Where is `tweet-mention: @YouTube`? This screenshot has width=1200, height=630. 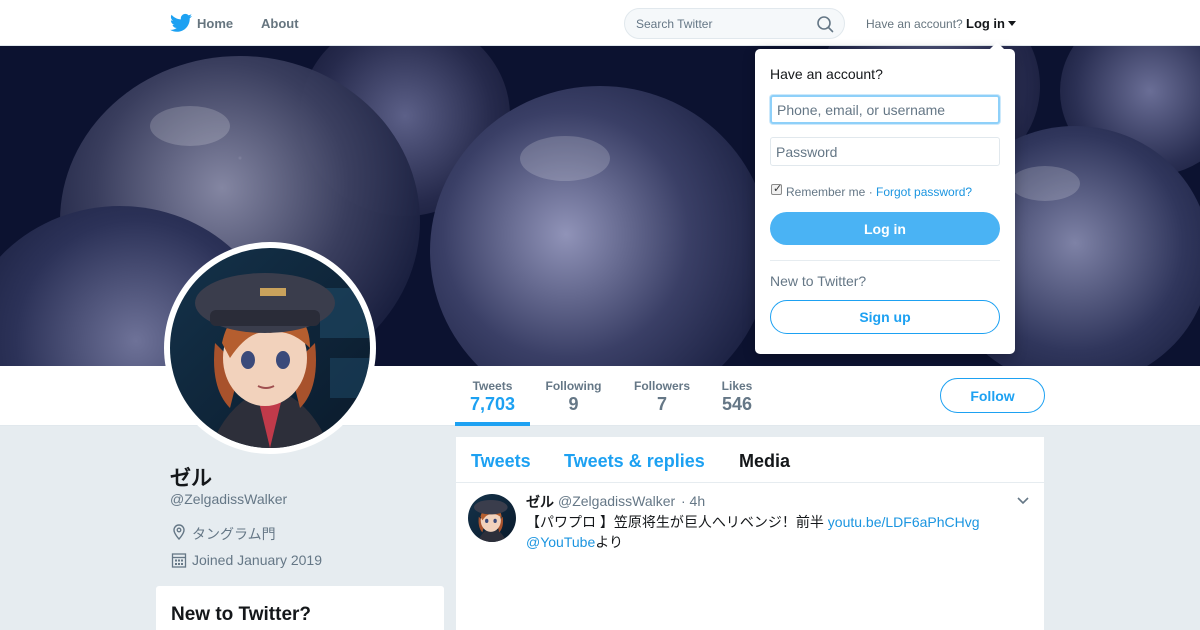
tweet-mention: @YouTube is located at coordinates (560, 542).